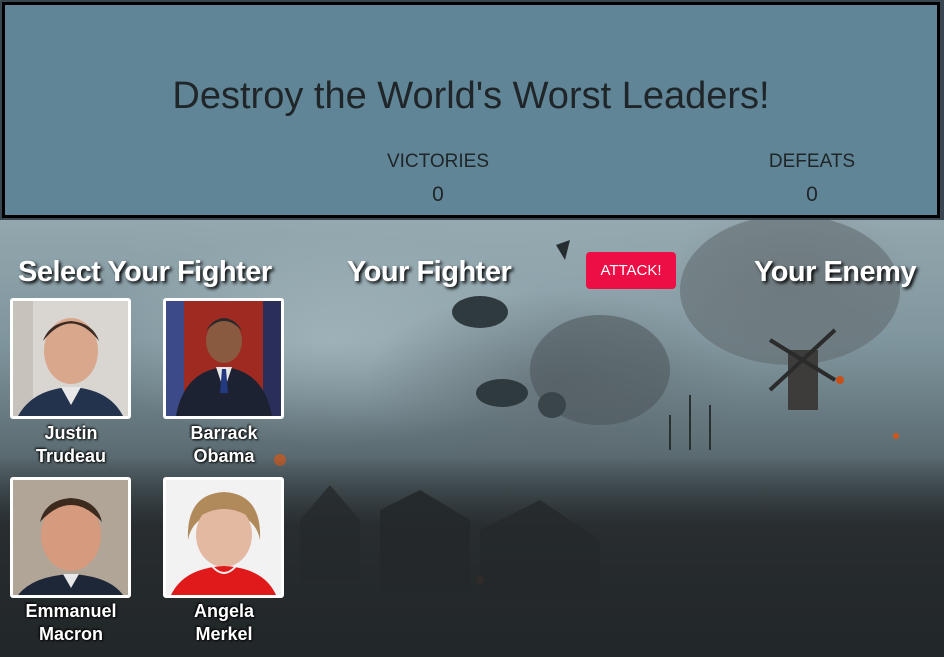  I want to click on defeats-label: DEFEATS, so click(812, 161).